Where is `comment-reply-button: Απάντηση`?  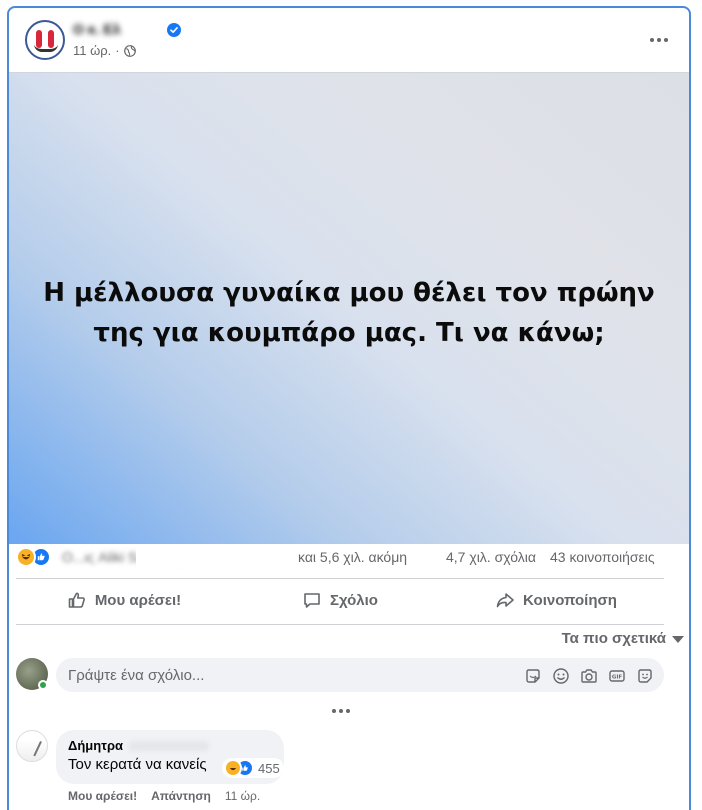
comment-reply-button: Απάντηση is located at coordinates (181, 796).